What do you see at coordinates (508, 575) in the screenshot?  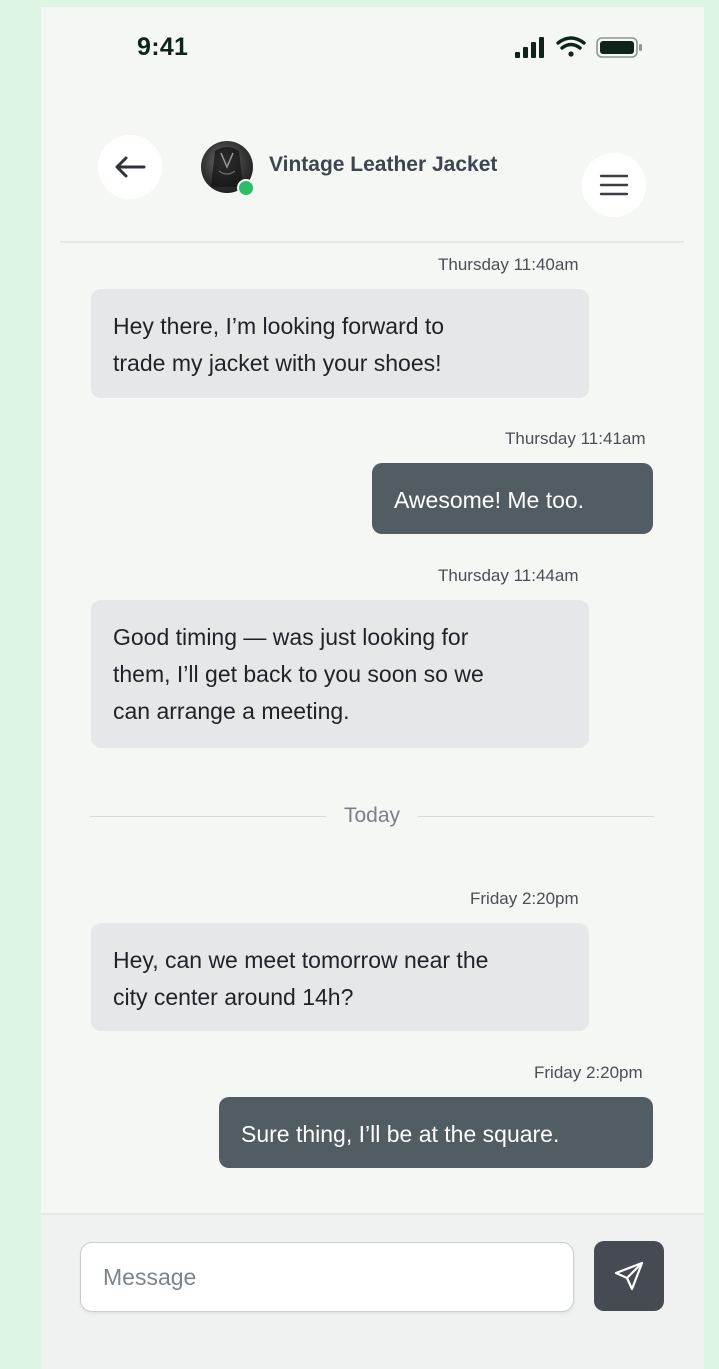 I see `message-timestamp: Thursday 11:44am` at bounding box center [508, 575].